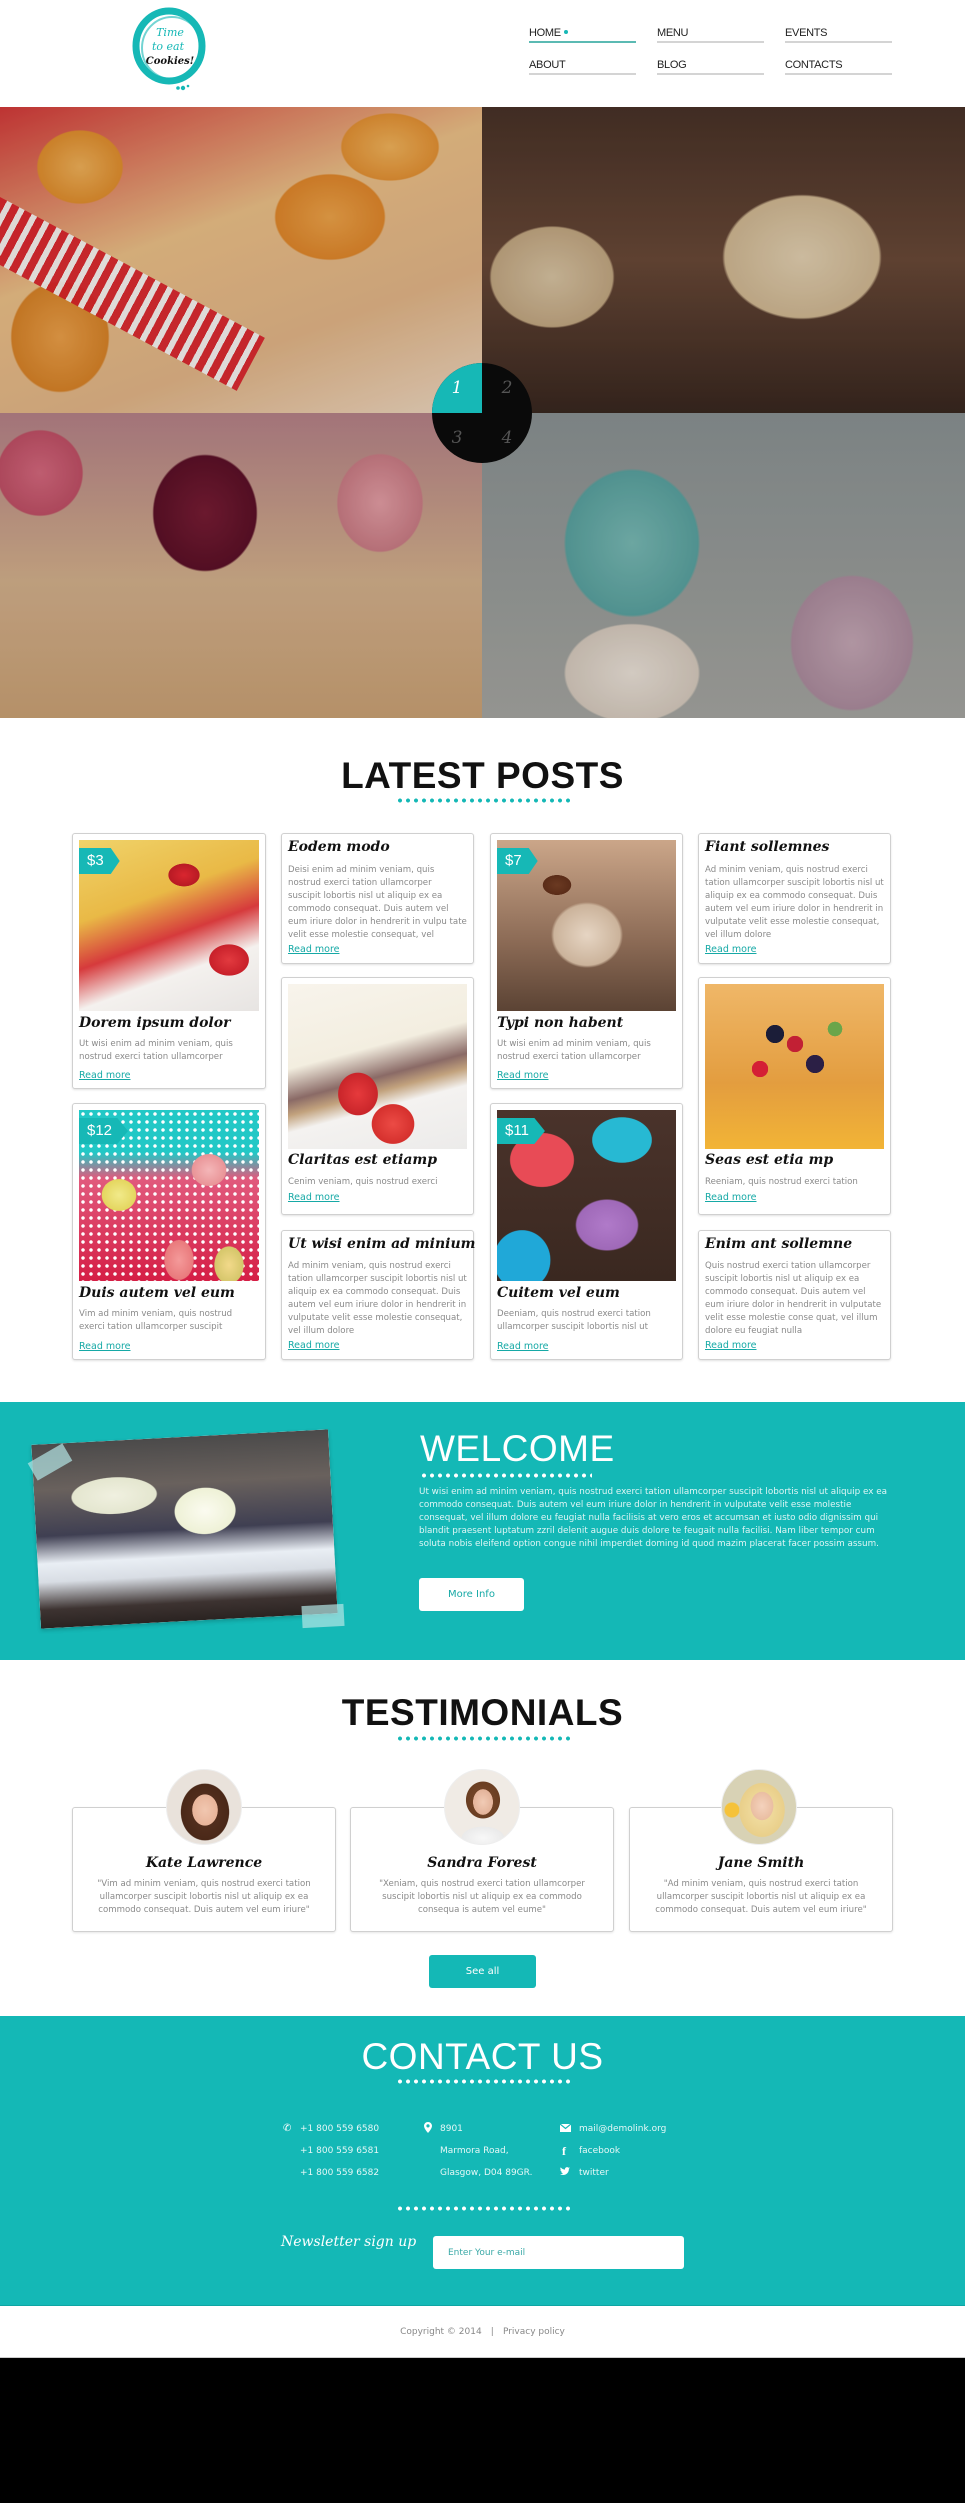 The image size is (965, 2503). Describe the element at coordinates (168, 46) in the screenshot. I see `logo-line-2: to eat` at that location.